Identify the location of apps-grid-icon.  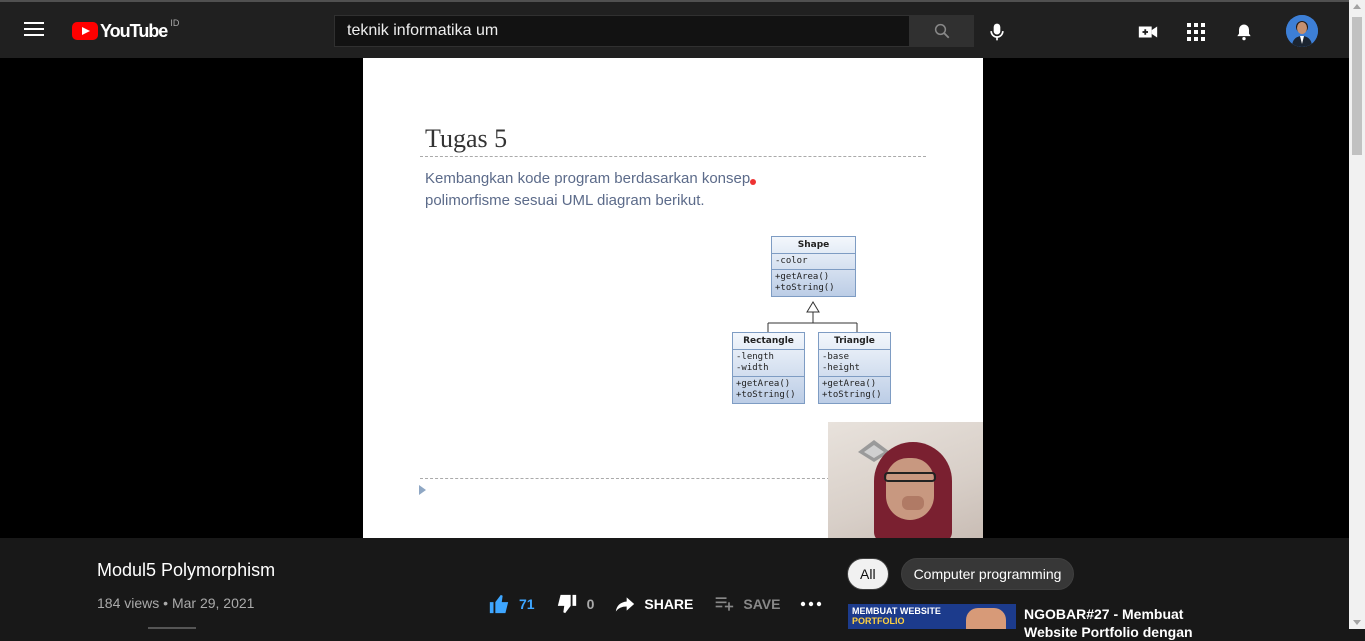
(1196, 32).